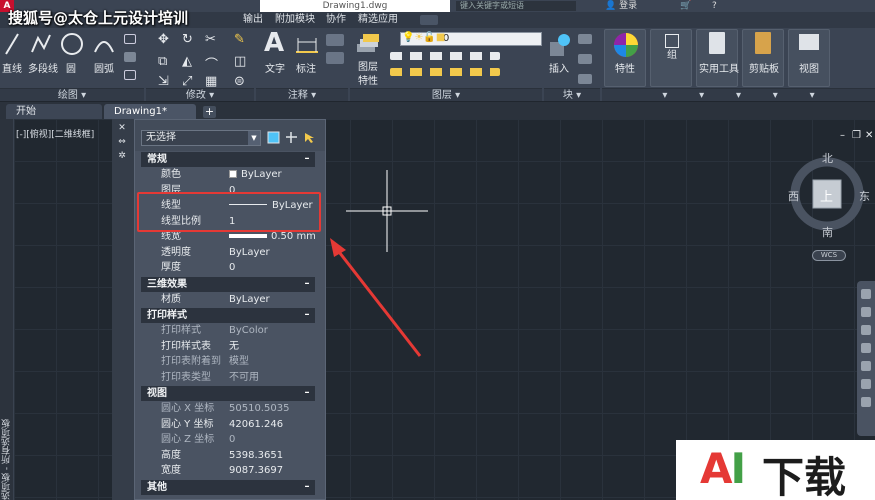 Image resolution: width=875 pixels, height=500 pixels. What do you see at coordinates (211, 81) in the screenshot?
I see `array-icon: ▦` at bounding box center [211, 81].